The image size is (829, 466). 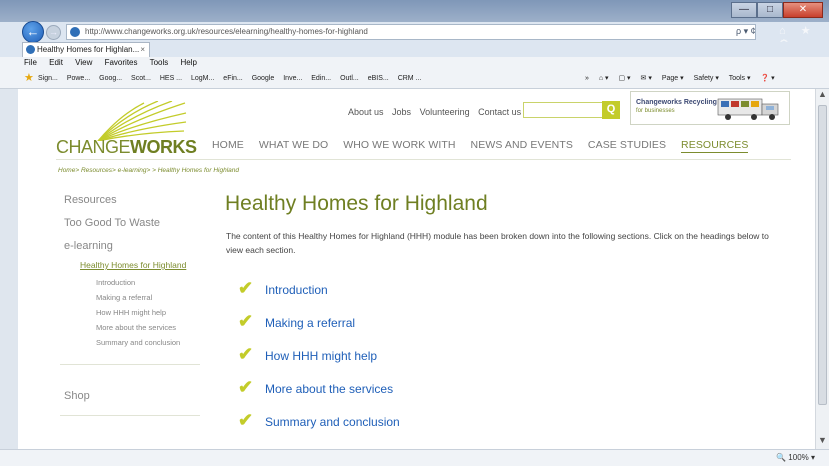 What do you see at coordinates (399, 145) in the screenshot?
I see `nav-who-we-work-with: WHO WE WORK WITH` at bounding box center [399, 145].